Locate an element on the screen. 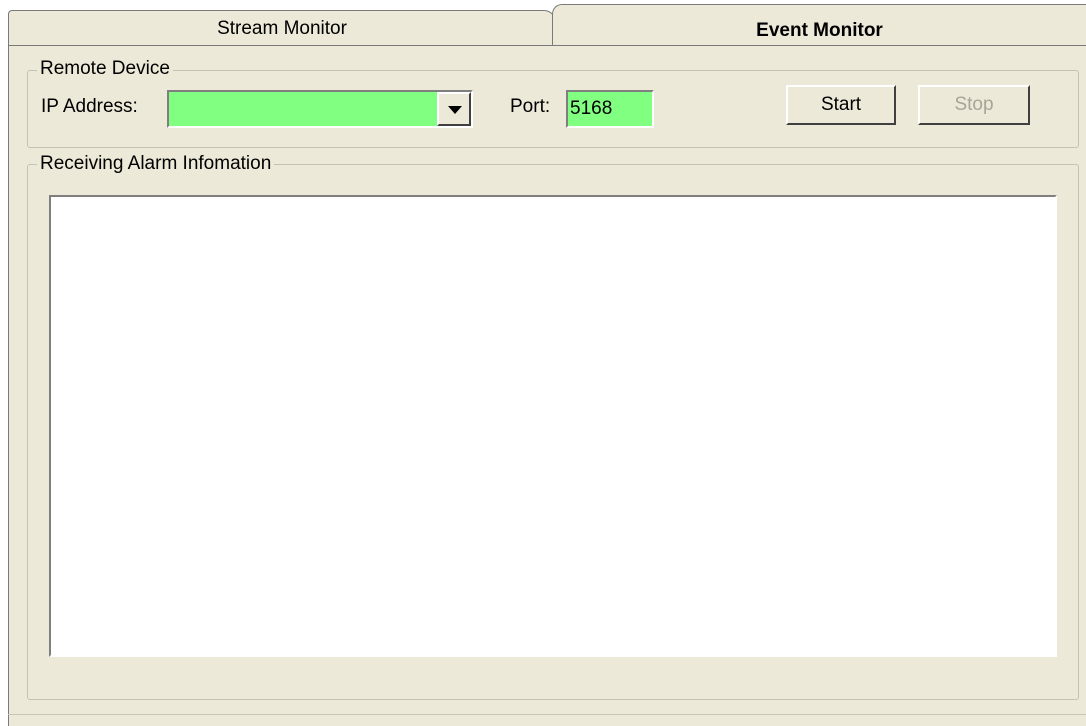 The height and width of the screenshot is (726, 1086). tab-event-monitor: Event Monitor is located at coordinates (819, 25).